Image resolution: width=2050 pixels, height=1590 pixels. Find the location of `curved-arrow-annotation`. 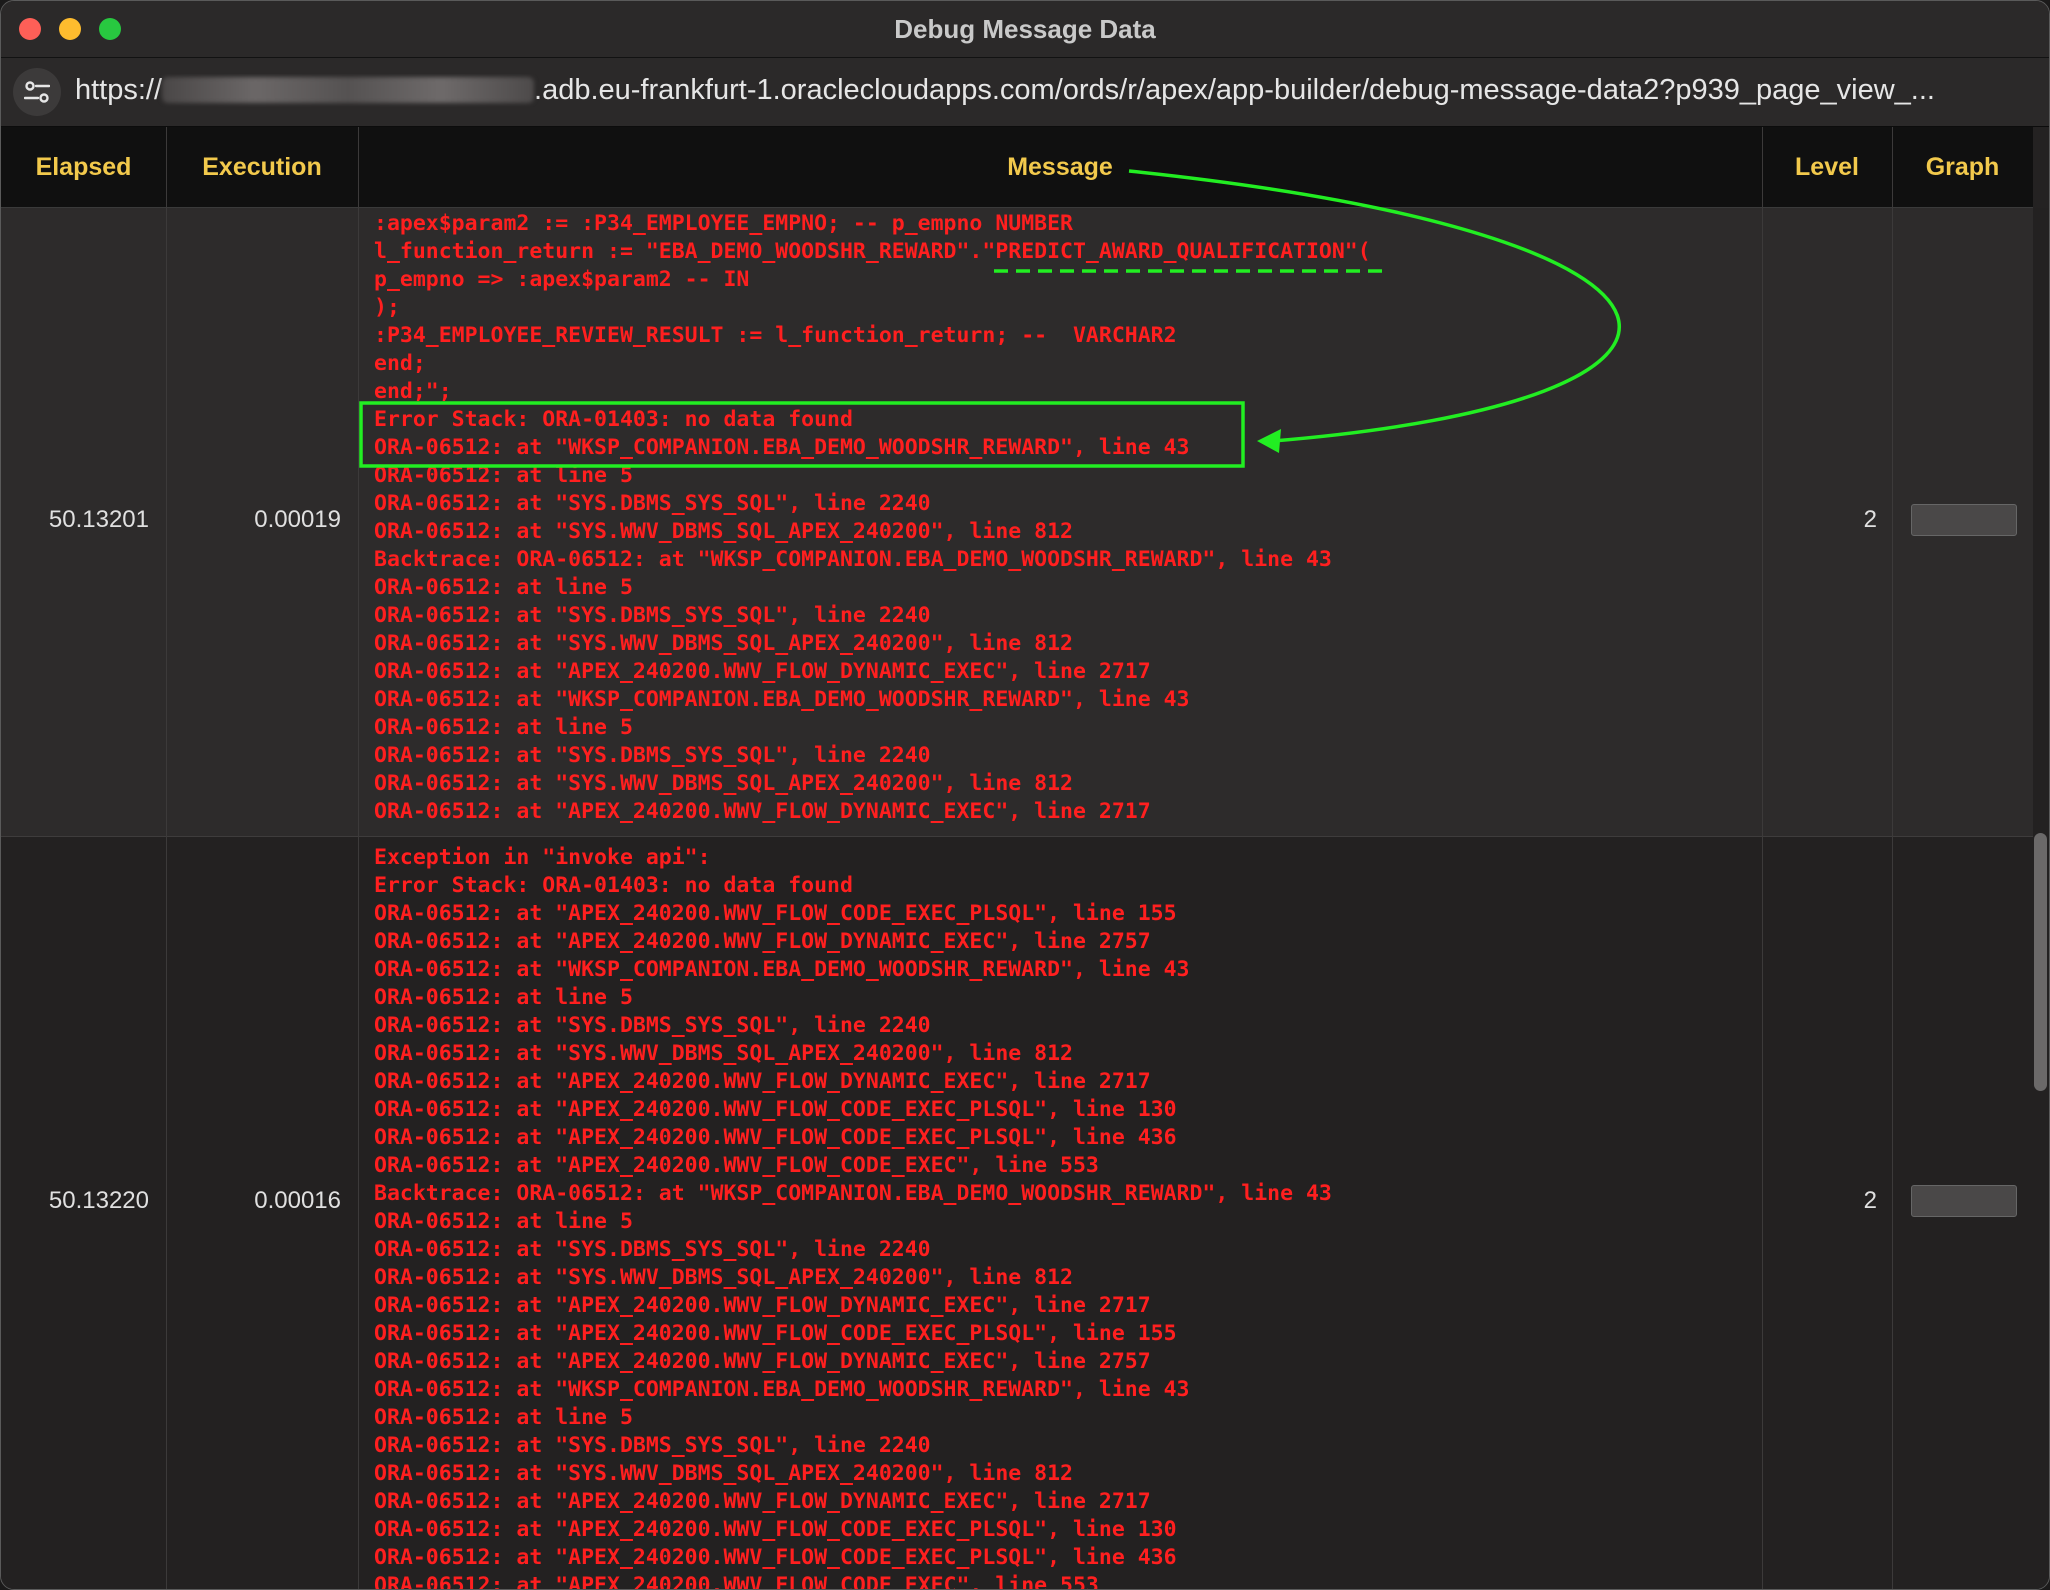

curved-arrow-annotation is located at coordinates (1374, 306).